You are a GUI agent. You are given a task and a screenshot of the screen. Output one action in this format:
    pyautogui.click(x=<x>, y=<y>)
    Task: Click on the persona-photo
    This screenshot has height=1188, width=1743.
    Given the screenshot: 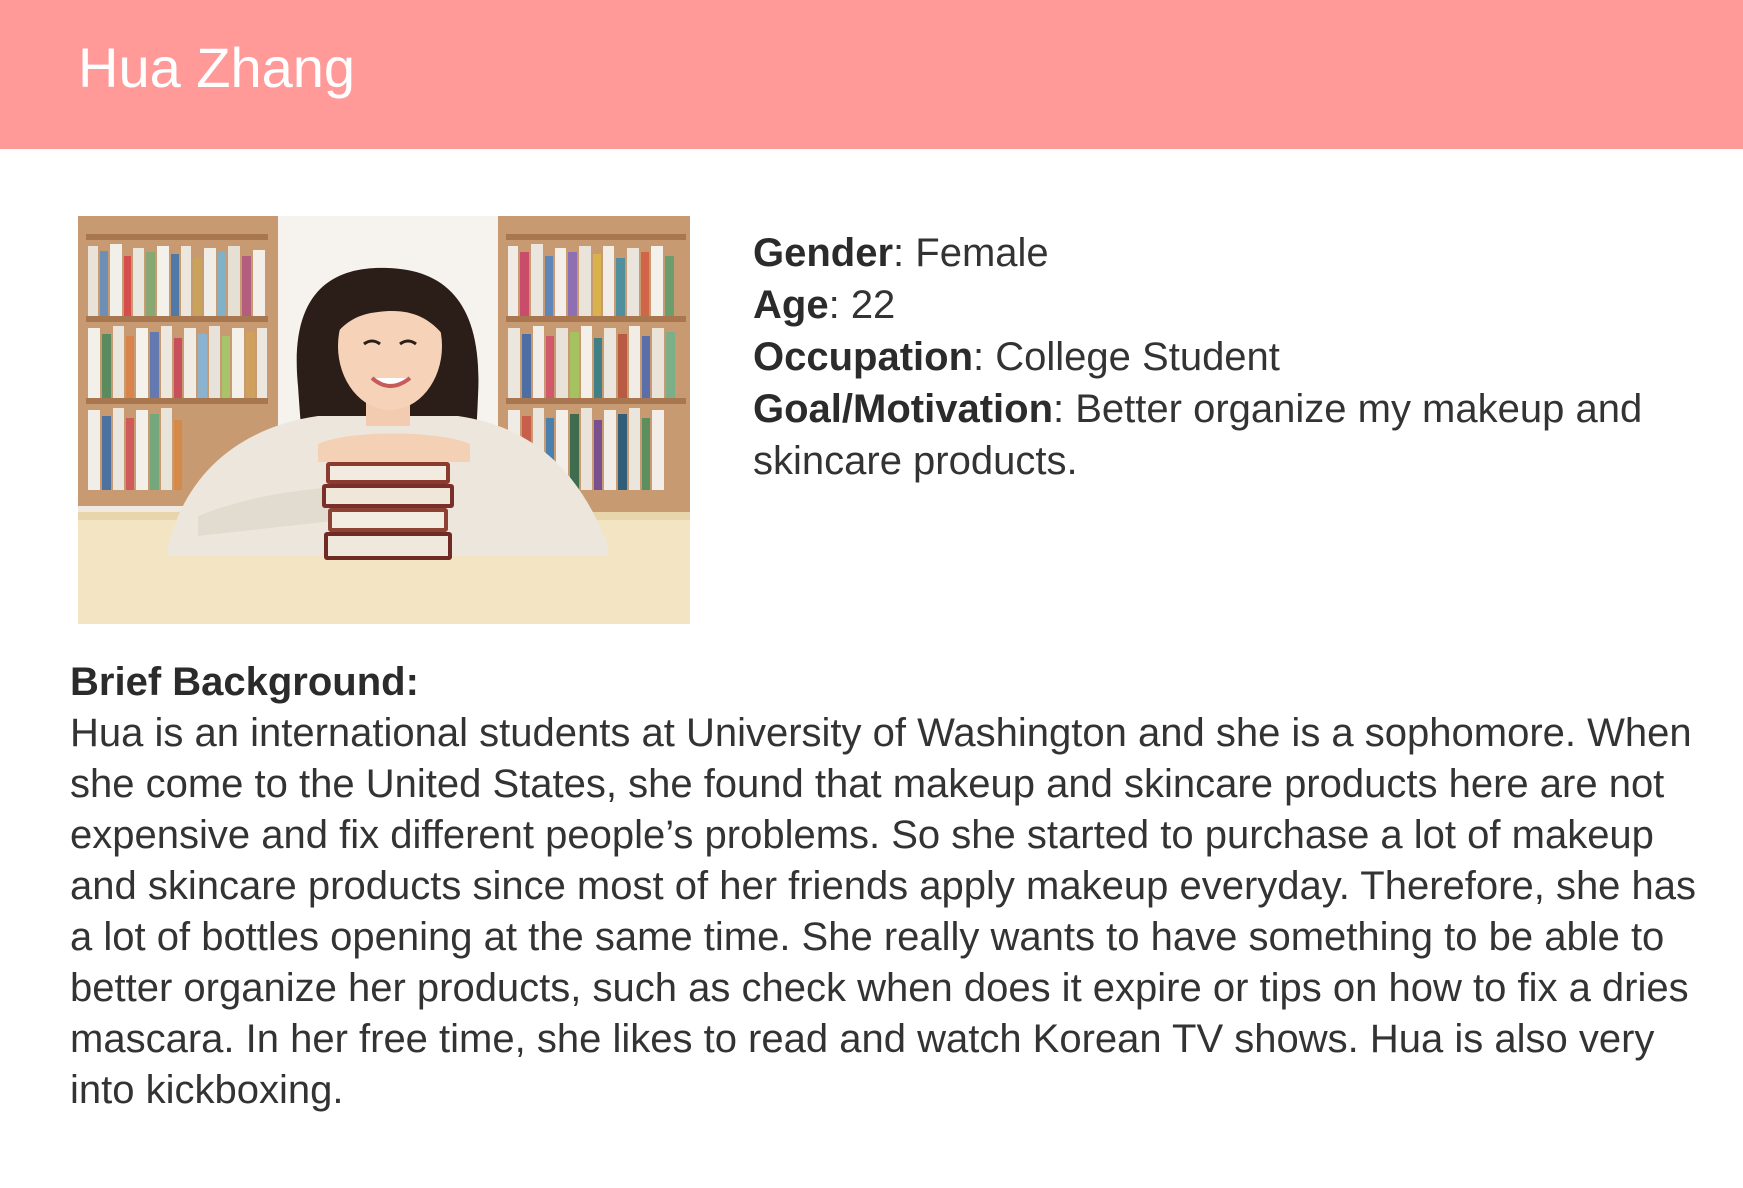 What is the action you would take?
    pyautogui.click(x=384, y=420)
    